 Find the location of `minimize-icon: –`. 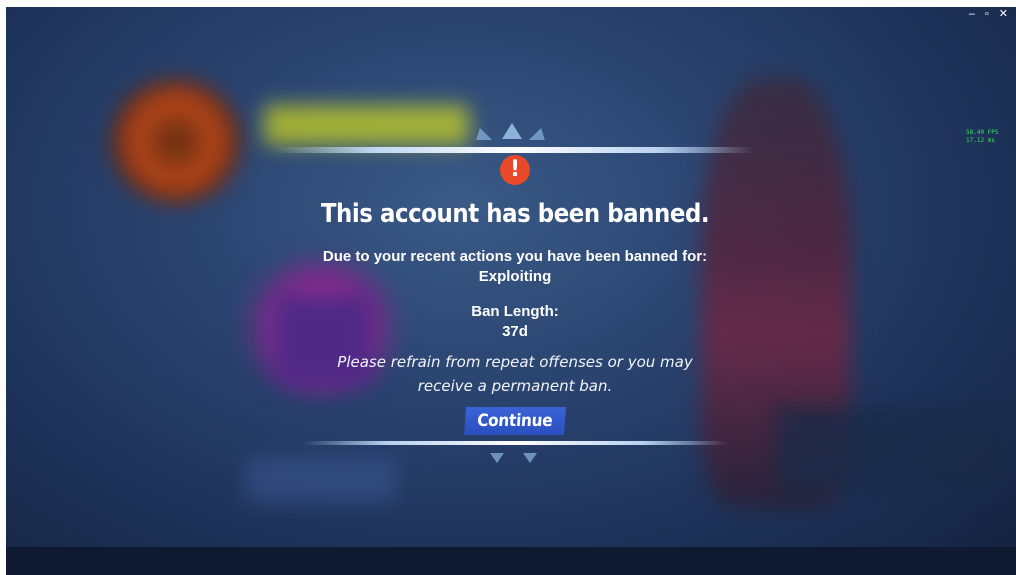

minimize-icon: – is located at coordinates (972, 14).